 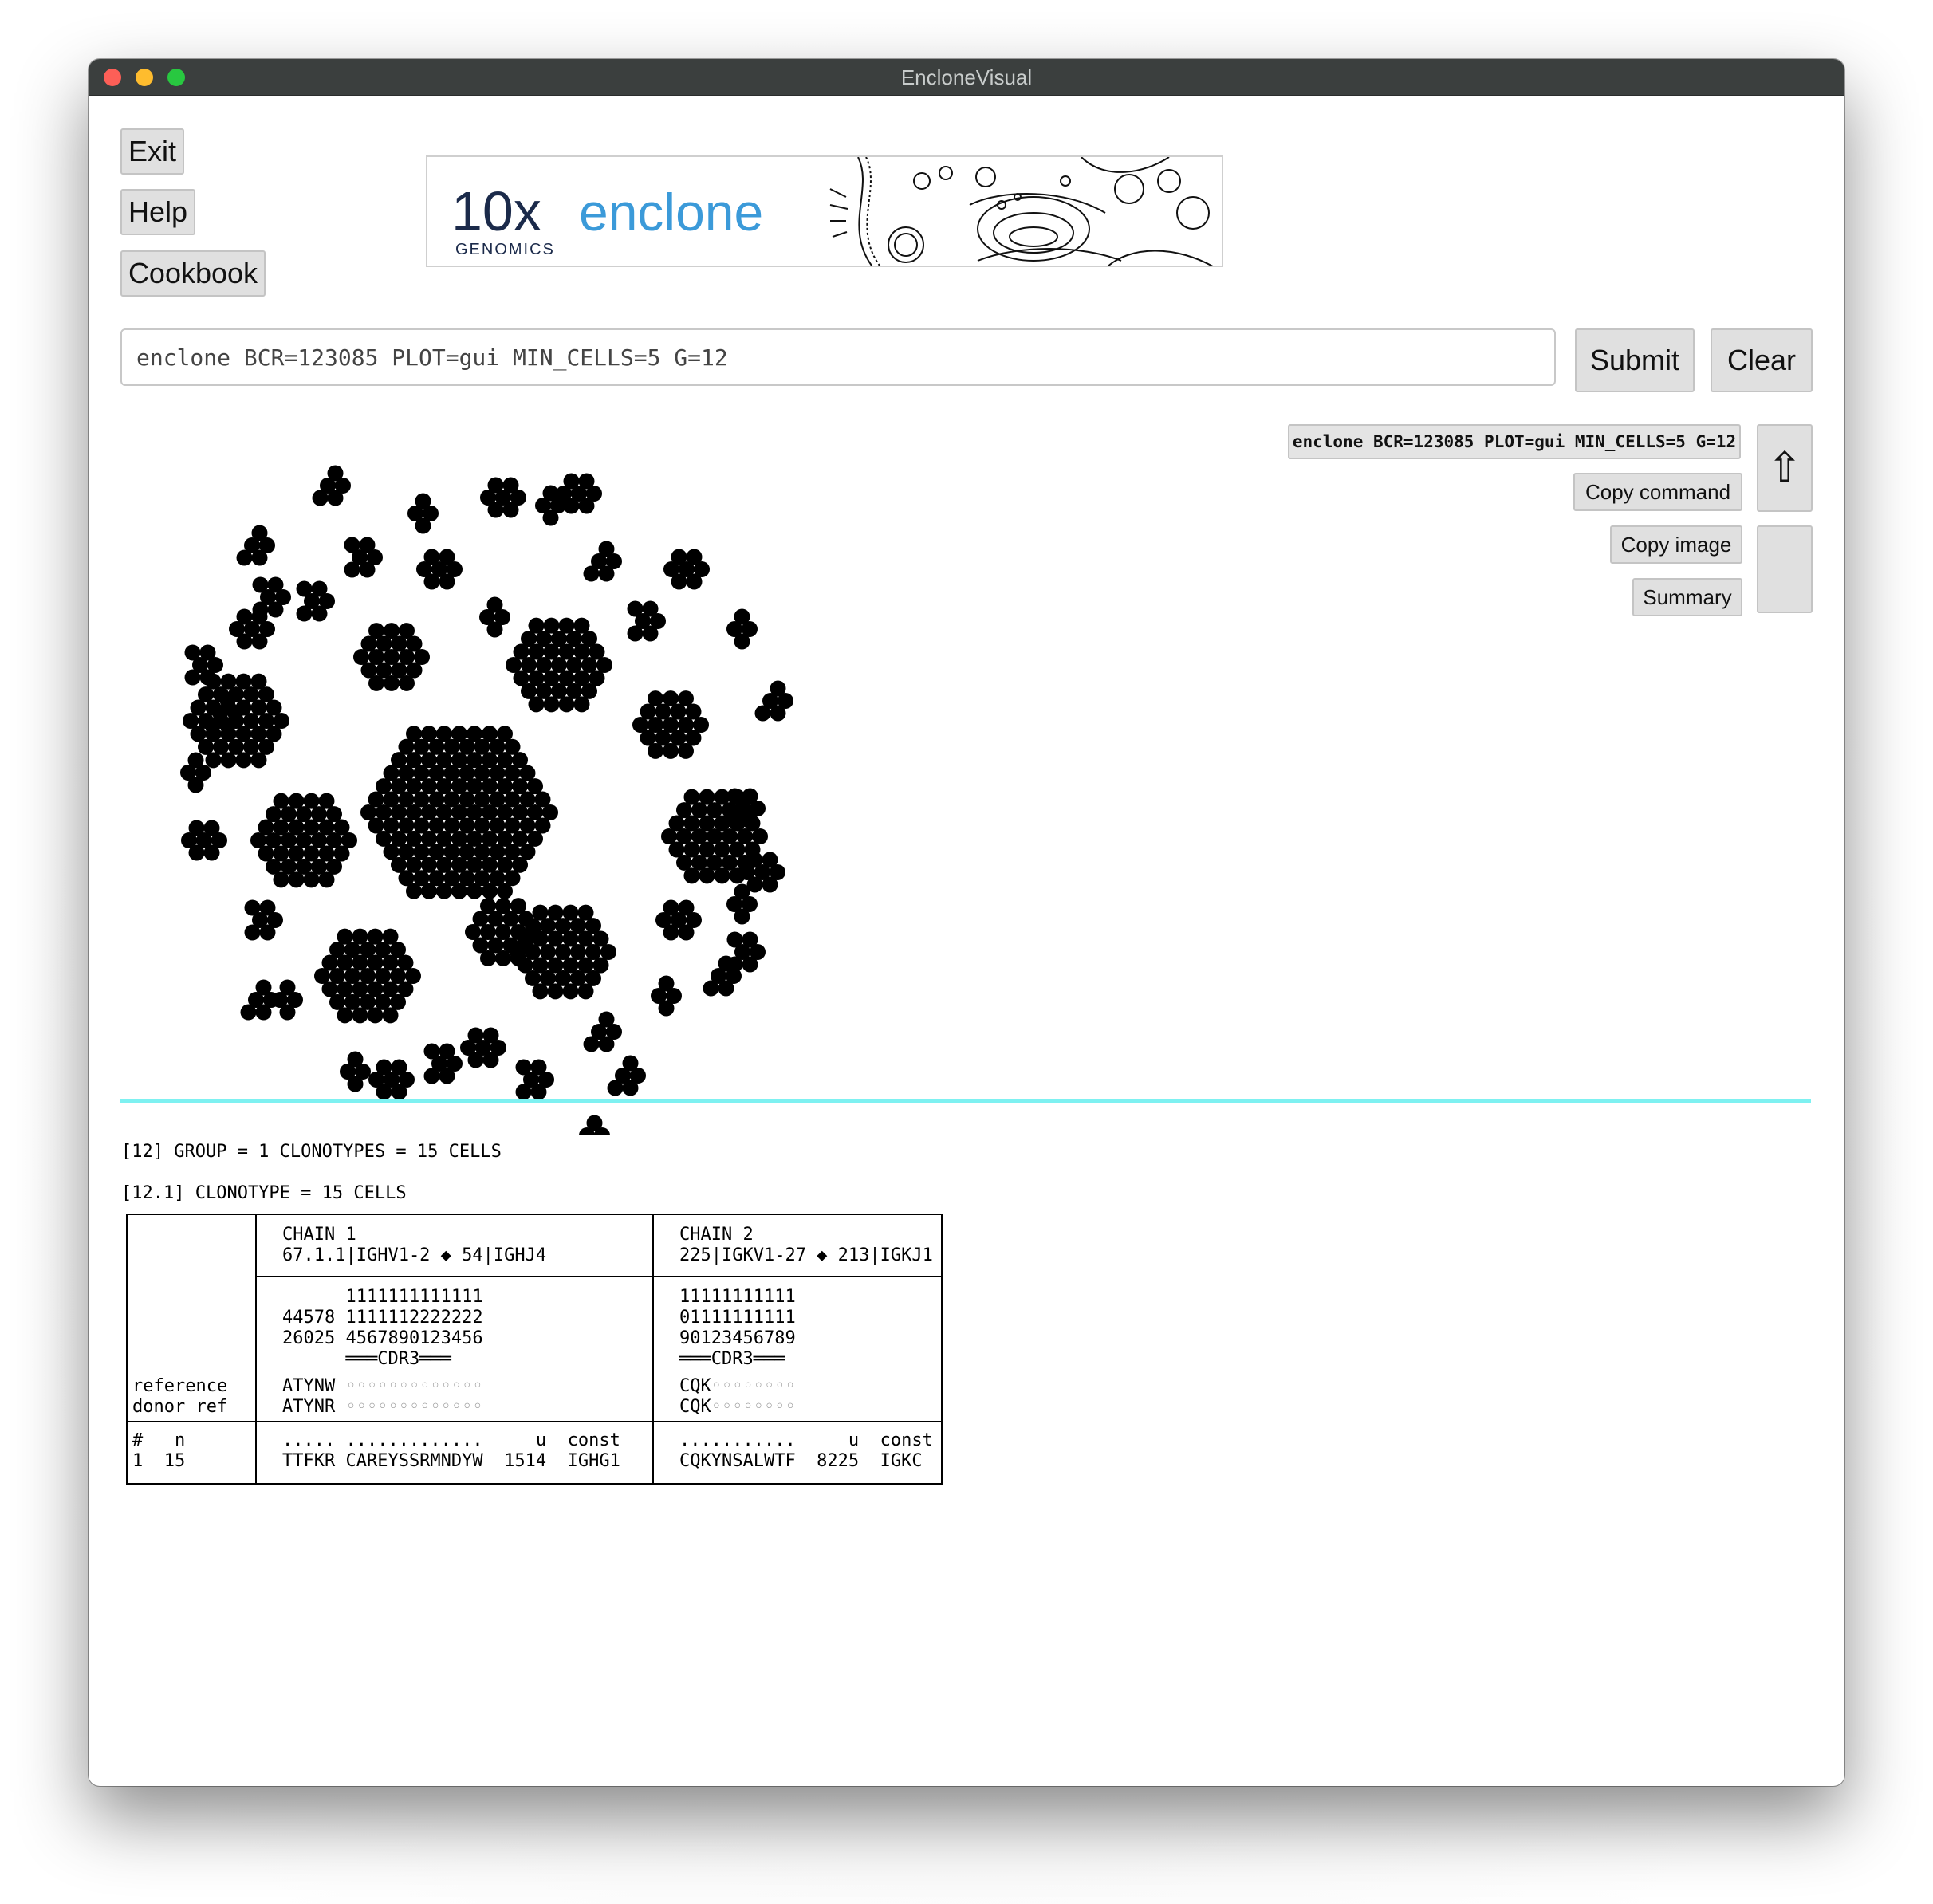 I want to click on chain1-column-header: ..... ............. u const, so click(x=451, y=1440).